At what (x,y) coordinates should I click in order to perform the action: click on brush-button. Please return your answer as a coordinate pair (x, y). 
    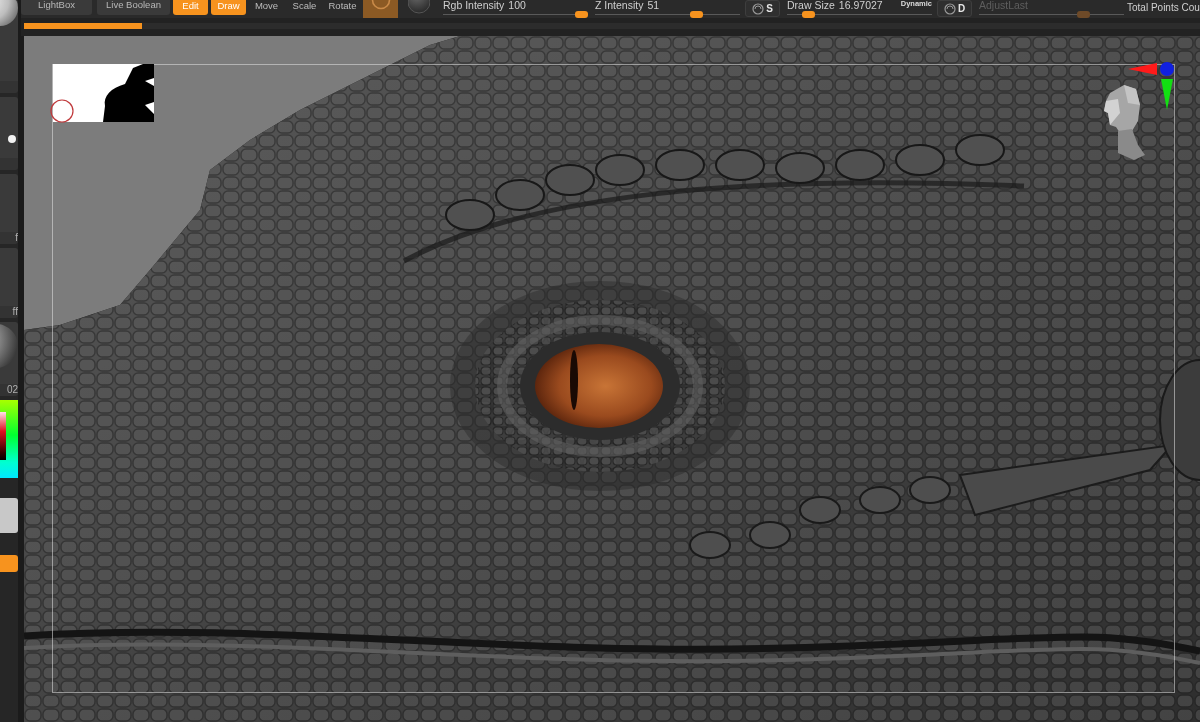
    Looking at the image, I should click on (9, 46).